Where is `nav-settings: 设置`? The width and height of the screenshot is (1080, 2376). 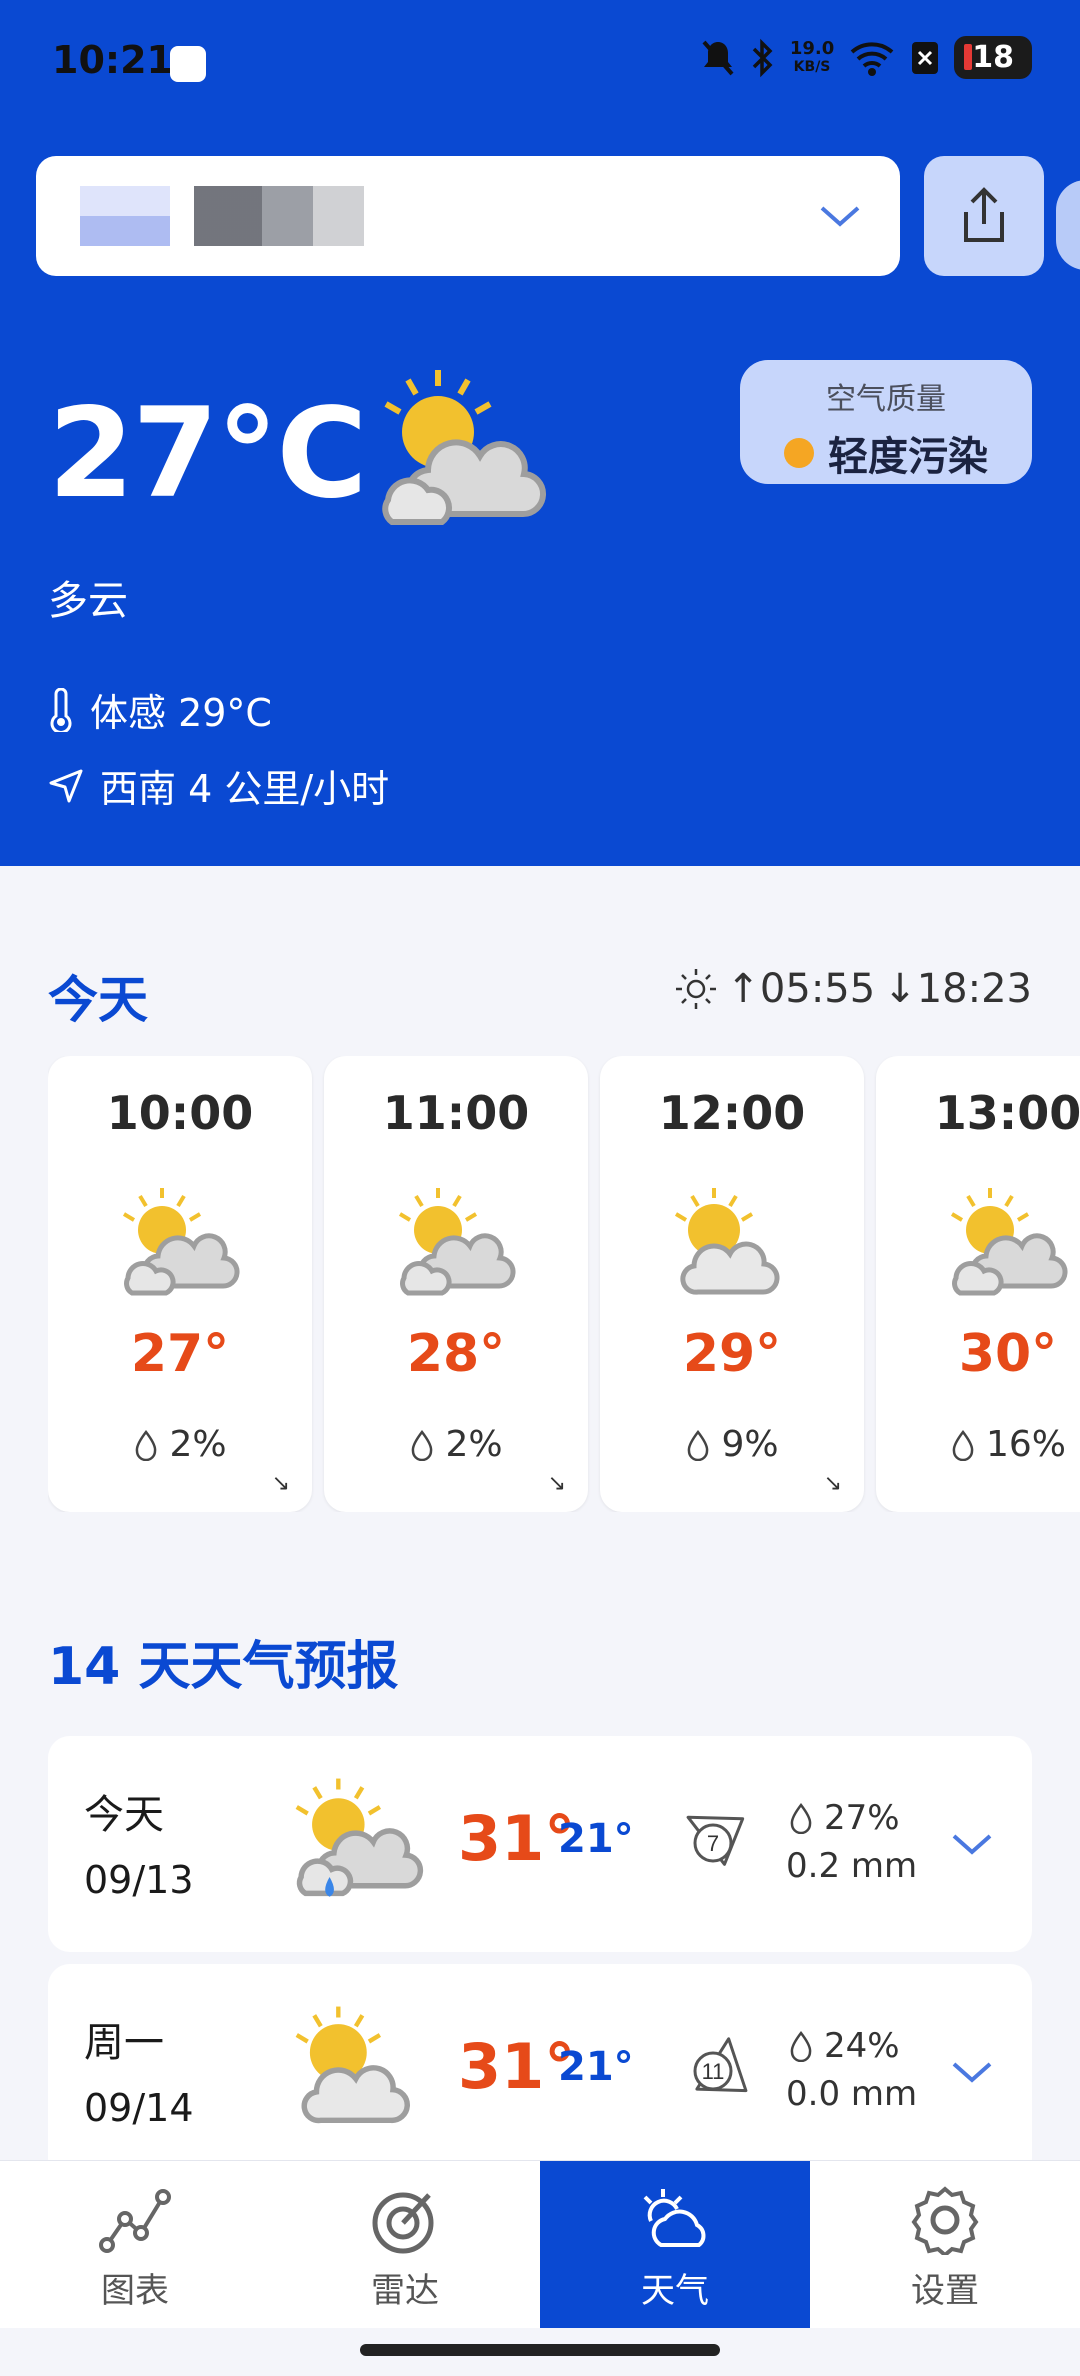 nav-settings: 设置 is located at coordinates (945, 2245).